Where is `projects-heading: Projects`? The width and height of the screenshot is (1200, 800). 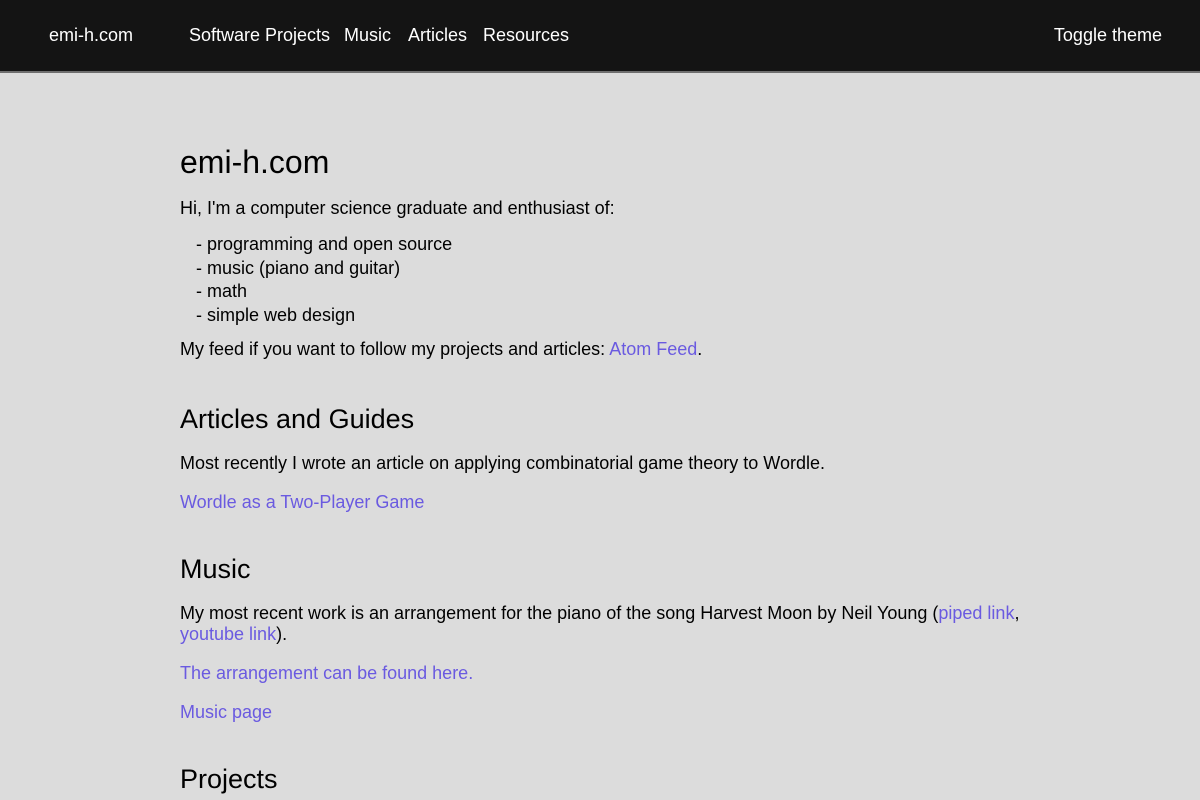
projects-heading: Projects is located at coordinates (229, 779).